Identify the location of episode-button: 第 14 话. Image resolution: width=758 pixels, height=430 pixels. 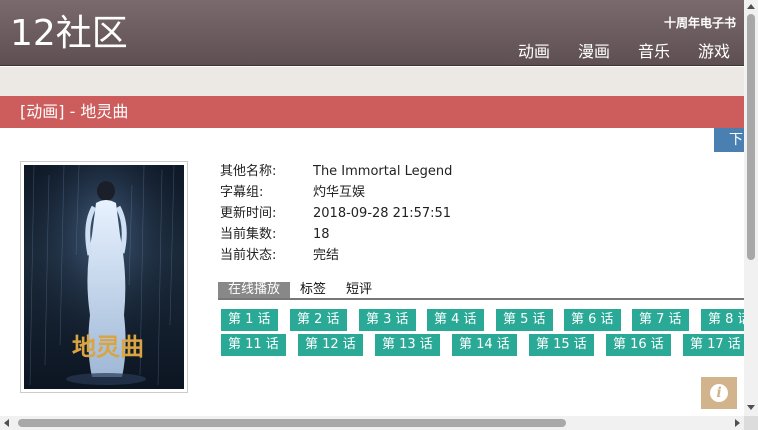
(484, 345).